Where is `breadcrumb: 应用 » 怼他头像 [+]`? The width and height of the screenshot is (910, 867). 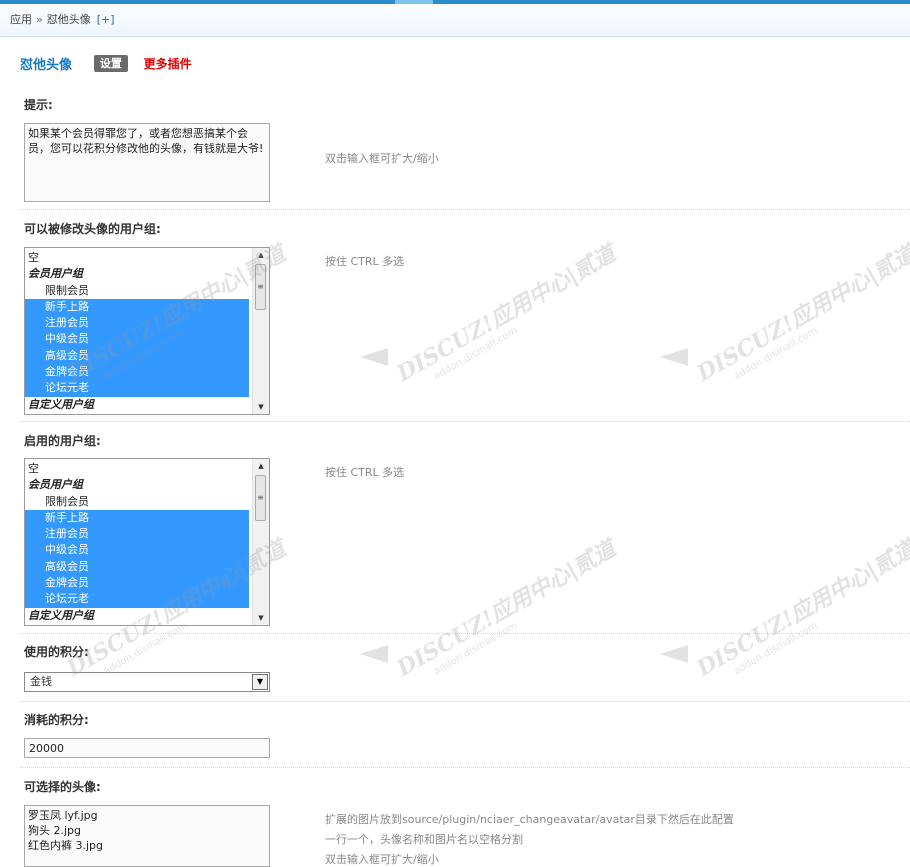
breadcrumb: 应用 » 怼他头像 [+] is located at coordinates (455, 20).